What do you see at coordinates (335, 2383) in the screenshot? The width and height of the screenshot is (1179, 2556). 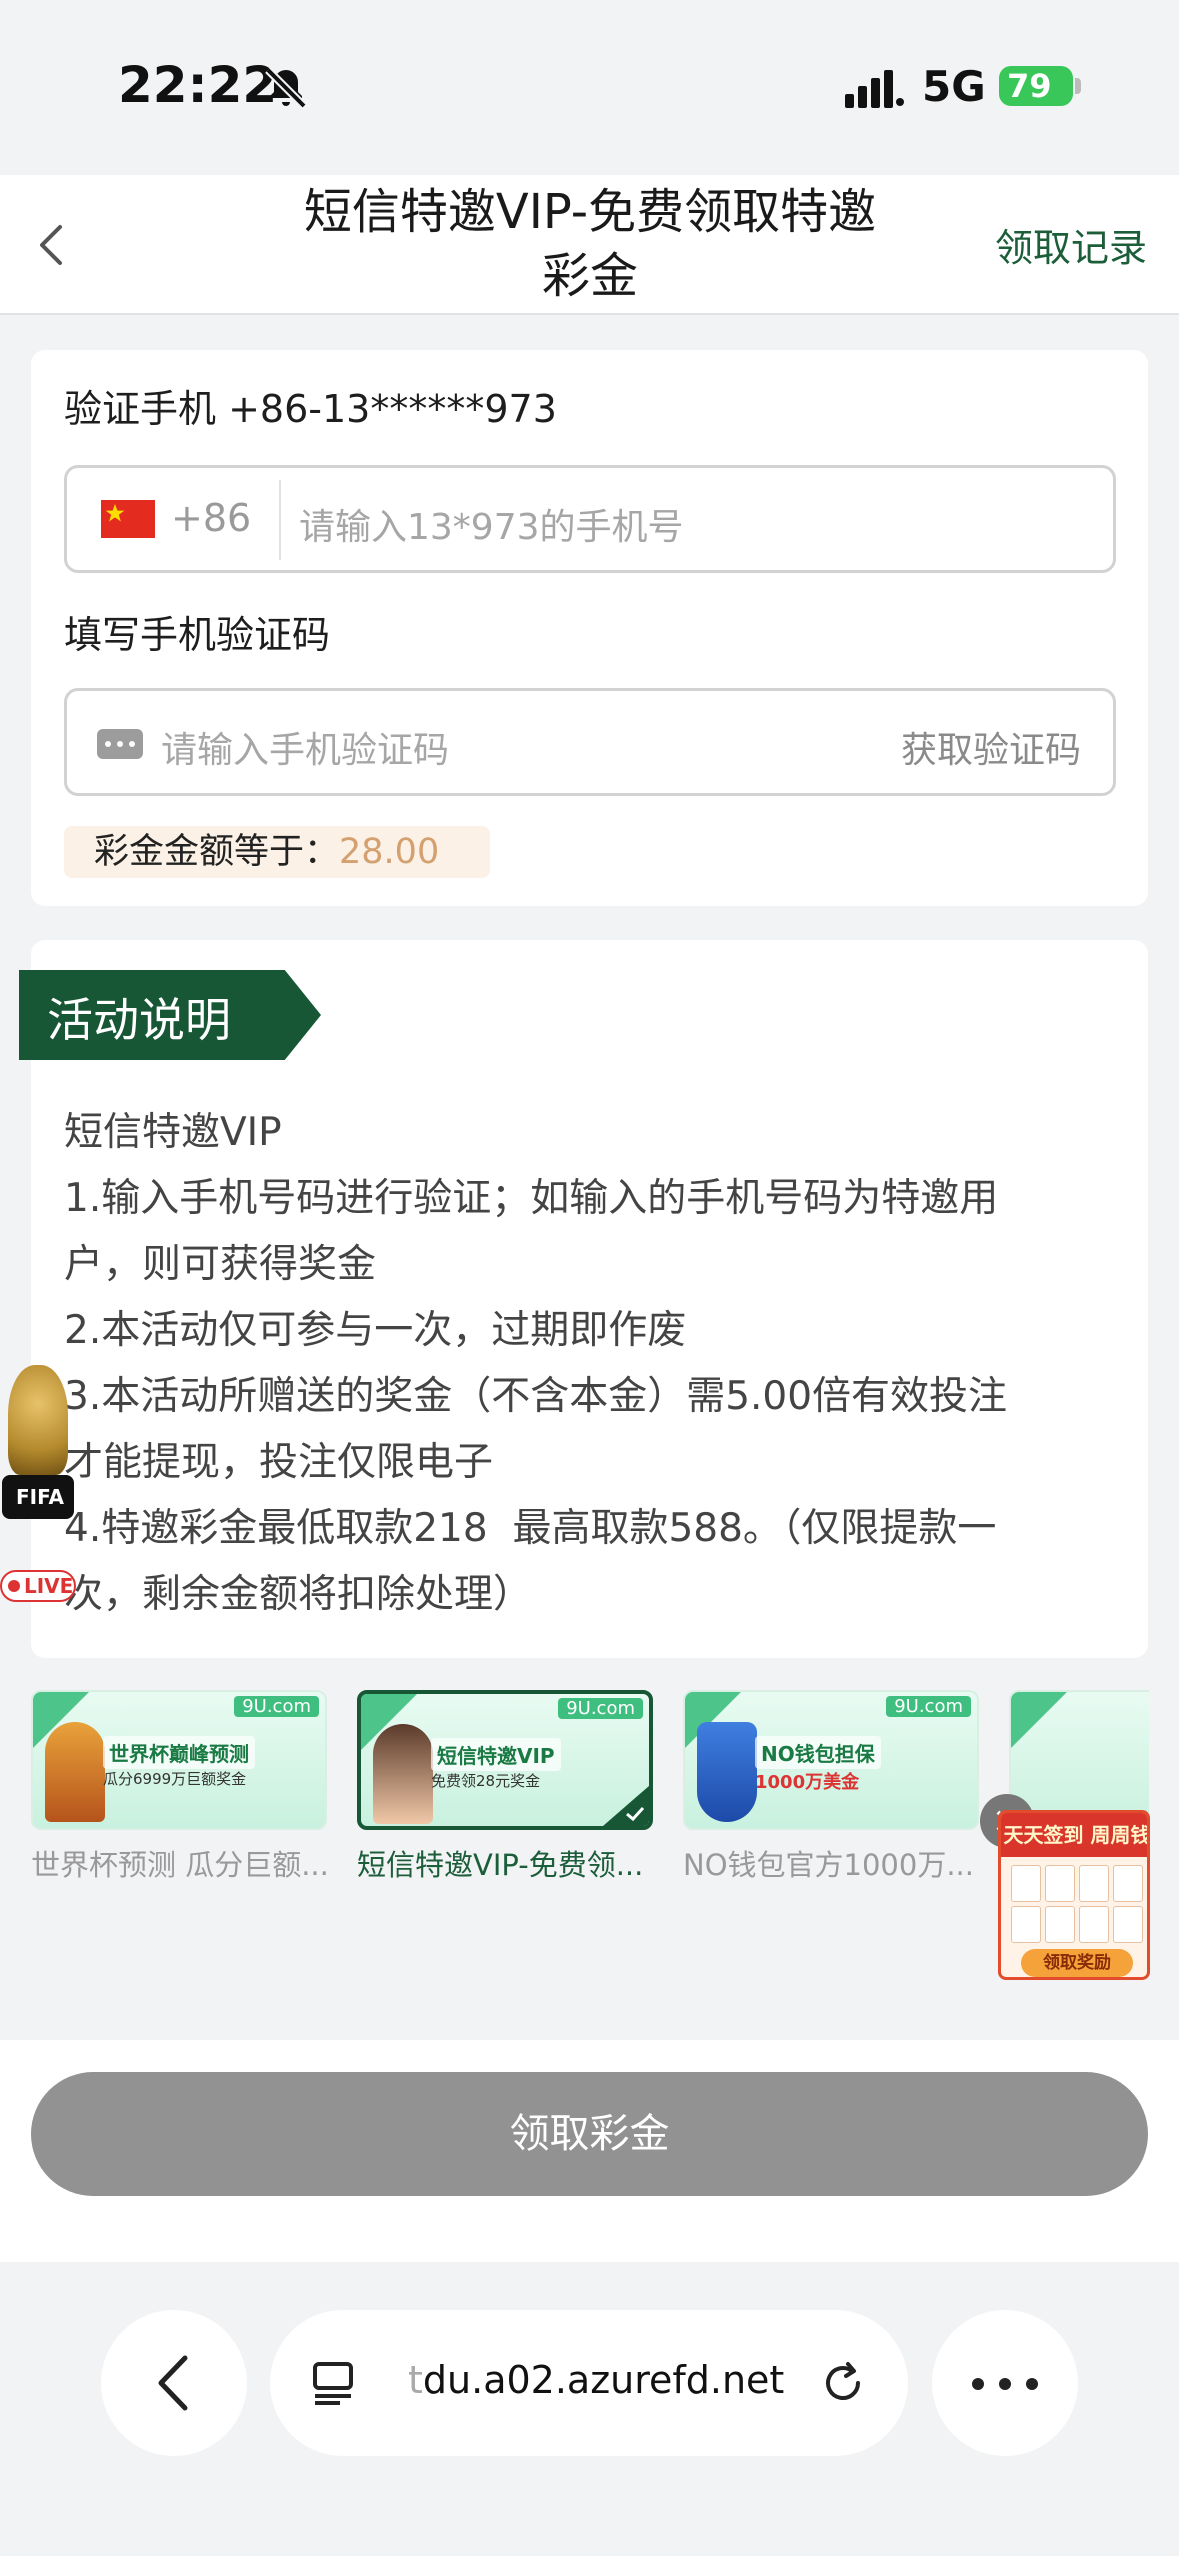 I see `reader-icon` at bounding box center [335, 2383].